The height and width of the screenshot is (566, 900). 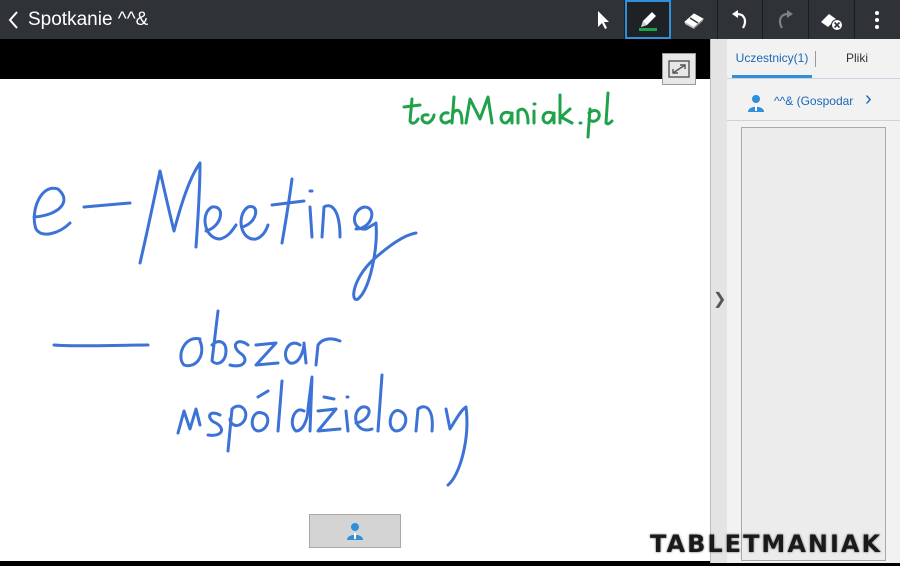 I want to click on handwritten-wspoldzielony, so click(x=322, y=430).